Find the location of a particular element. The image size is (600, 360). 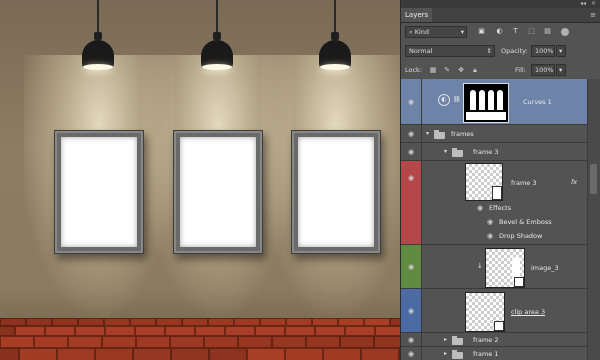

fill-label: Fill: is located at coordinates (520, 70).